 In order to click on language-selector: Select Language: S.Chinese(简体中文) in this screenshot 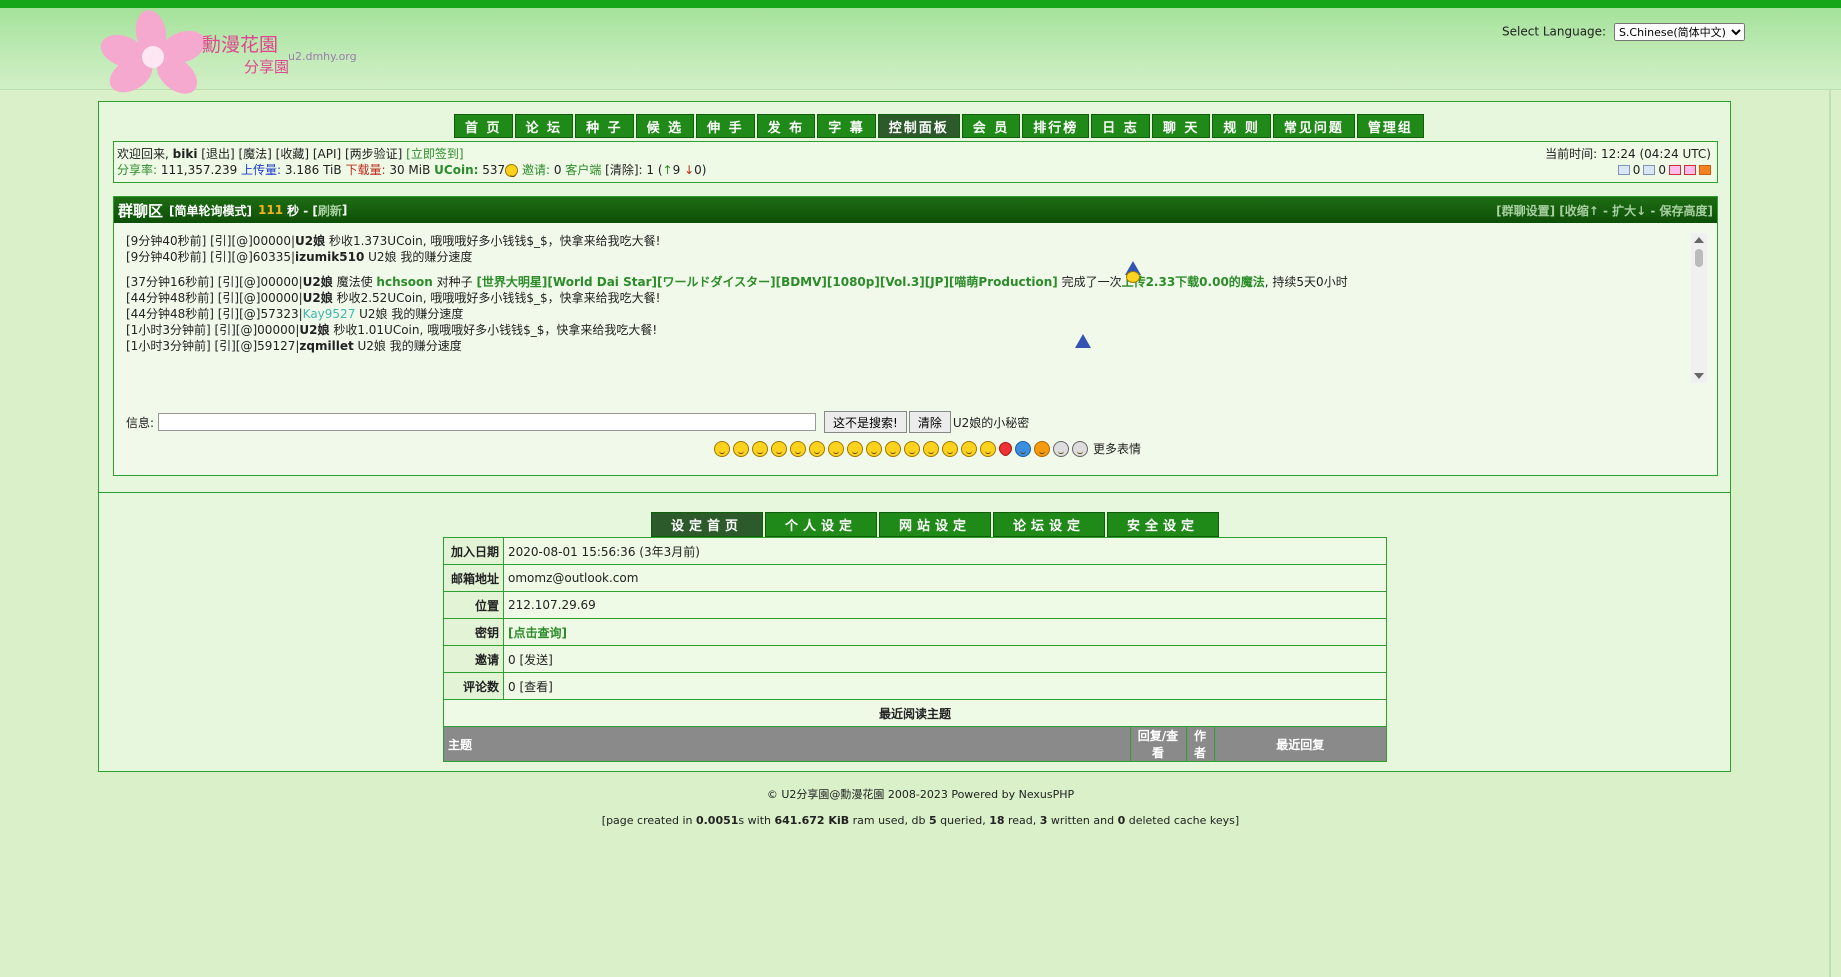, I will do `click(1623, 32)`.